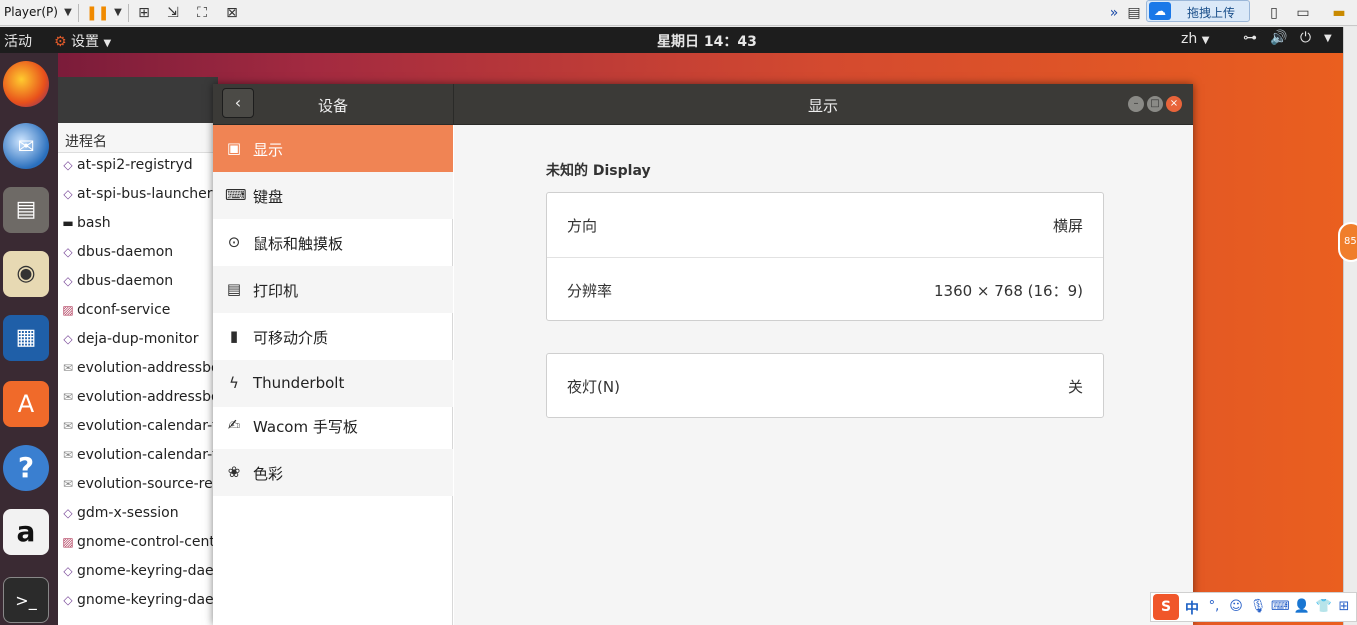 Image resolution: width=1357 pixels, height=625 pixels. What do you see at coordinates (1303, 13) in the screenshot?
I see `sound-card-icon: ▭` at bounding box center [1303, 13].